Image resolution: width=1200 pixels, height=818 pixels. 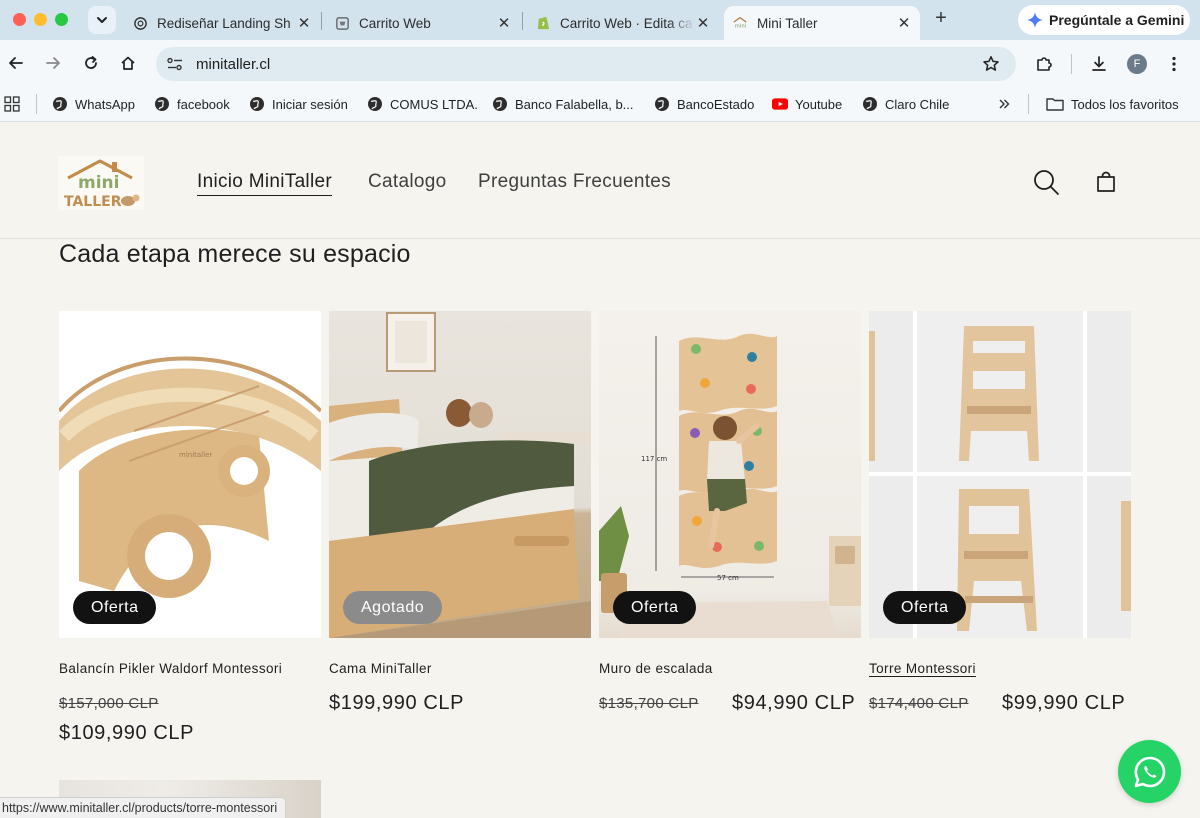 I want to click on svg-text: mini, so click(x=741, y=26).